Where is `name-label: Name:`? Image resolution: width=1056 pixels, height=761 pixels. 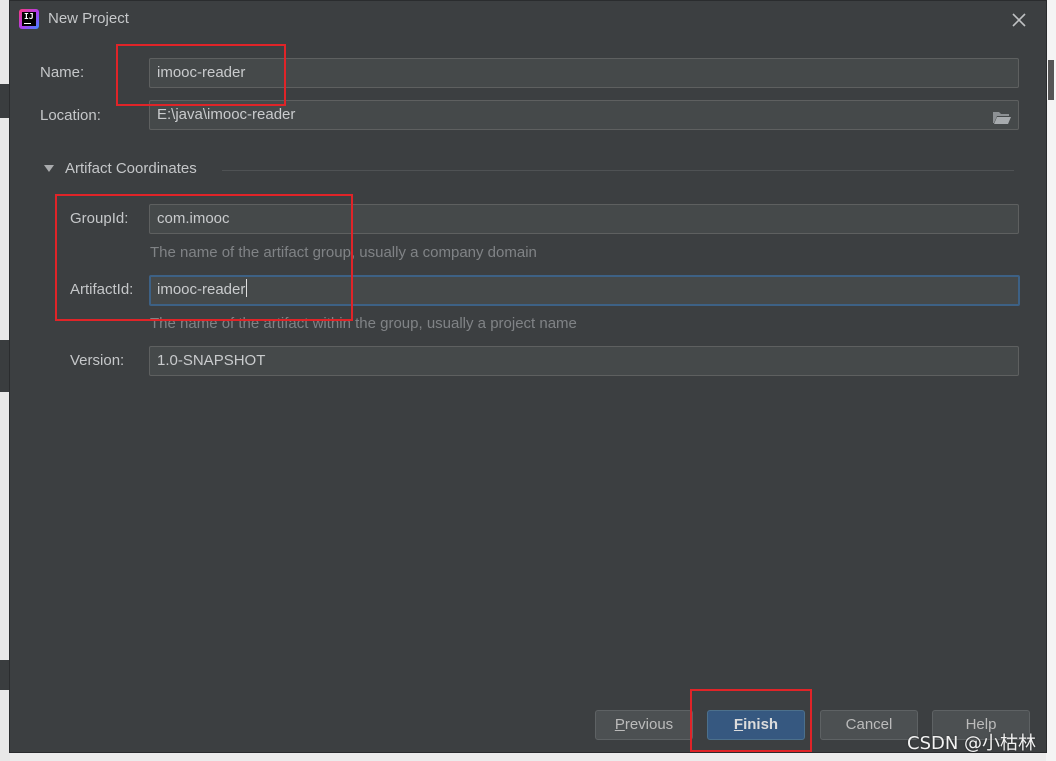
name-label: Name: is located at coordinates (62, 72).